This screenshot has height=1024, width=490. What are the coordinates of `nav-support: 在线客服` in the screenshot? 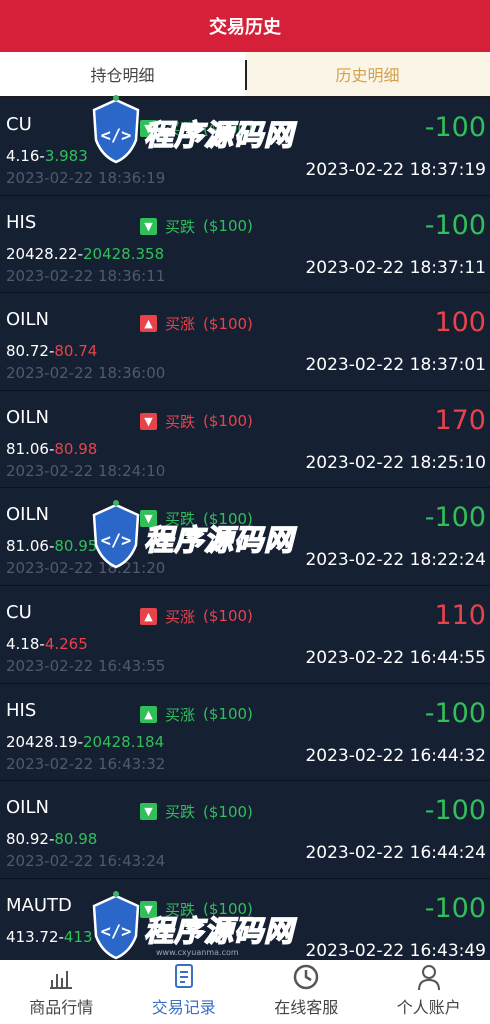 It's located at (306, 992).